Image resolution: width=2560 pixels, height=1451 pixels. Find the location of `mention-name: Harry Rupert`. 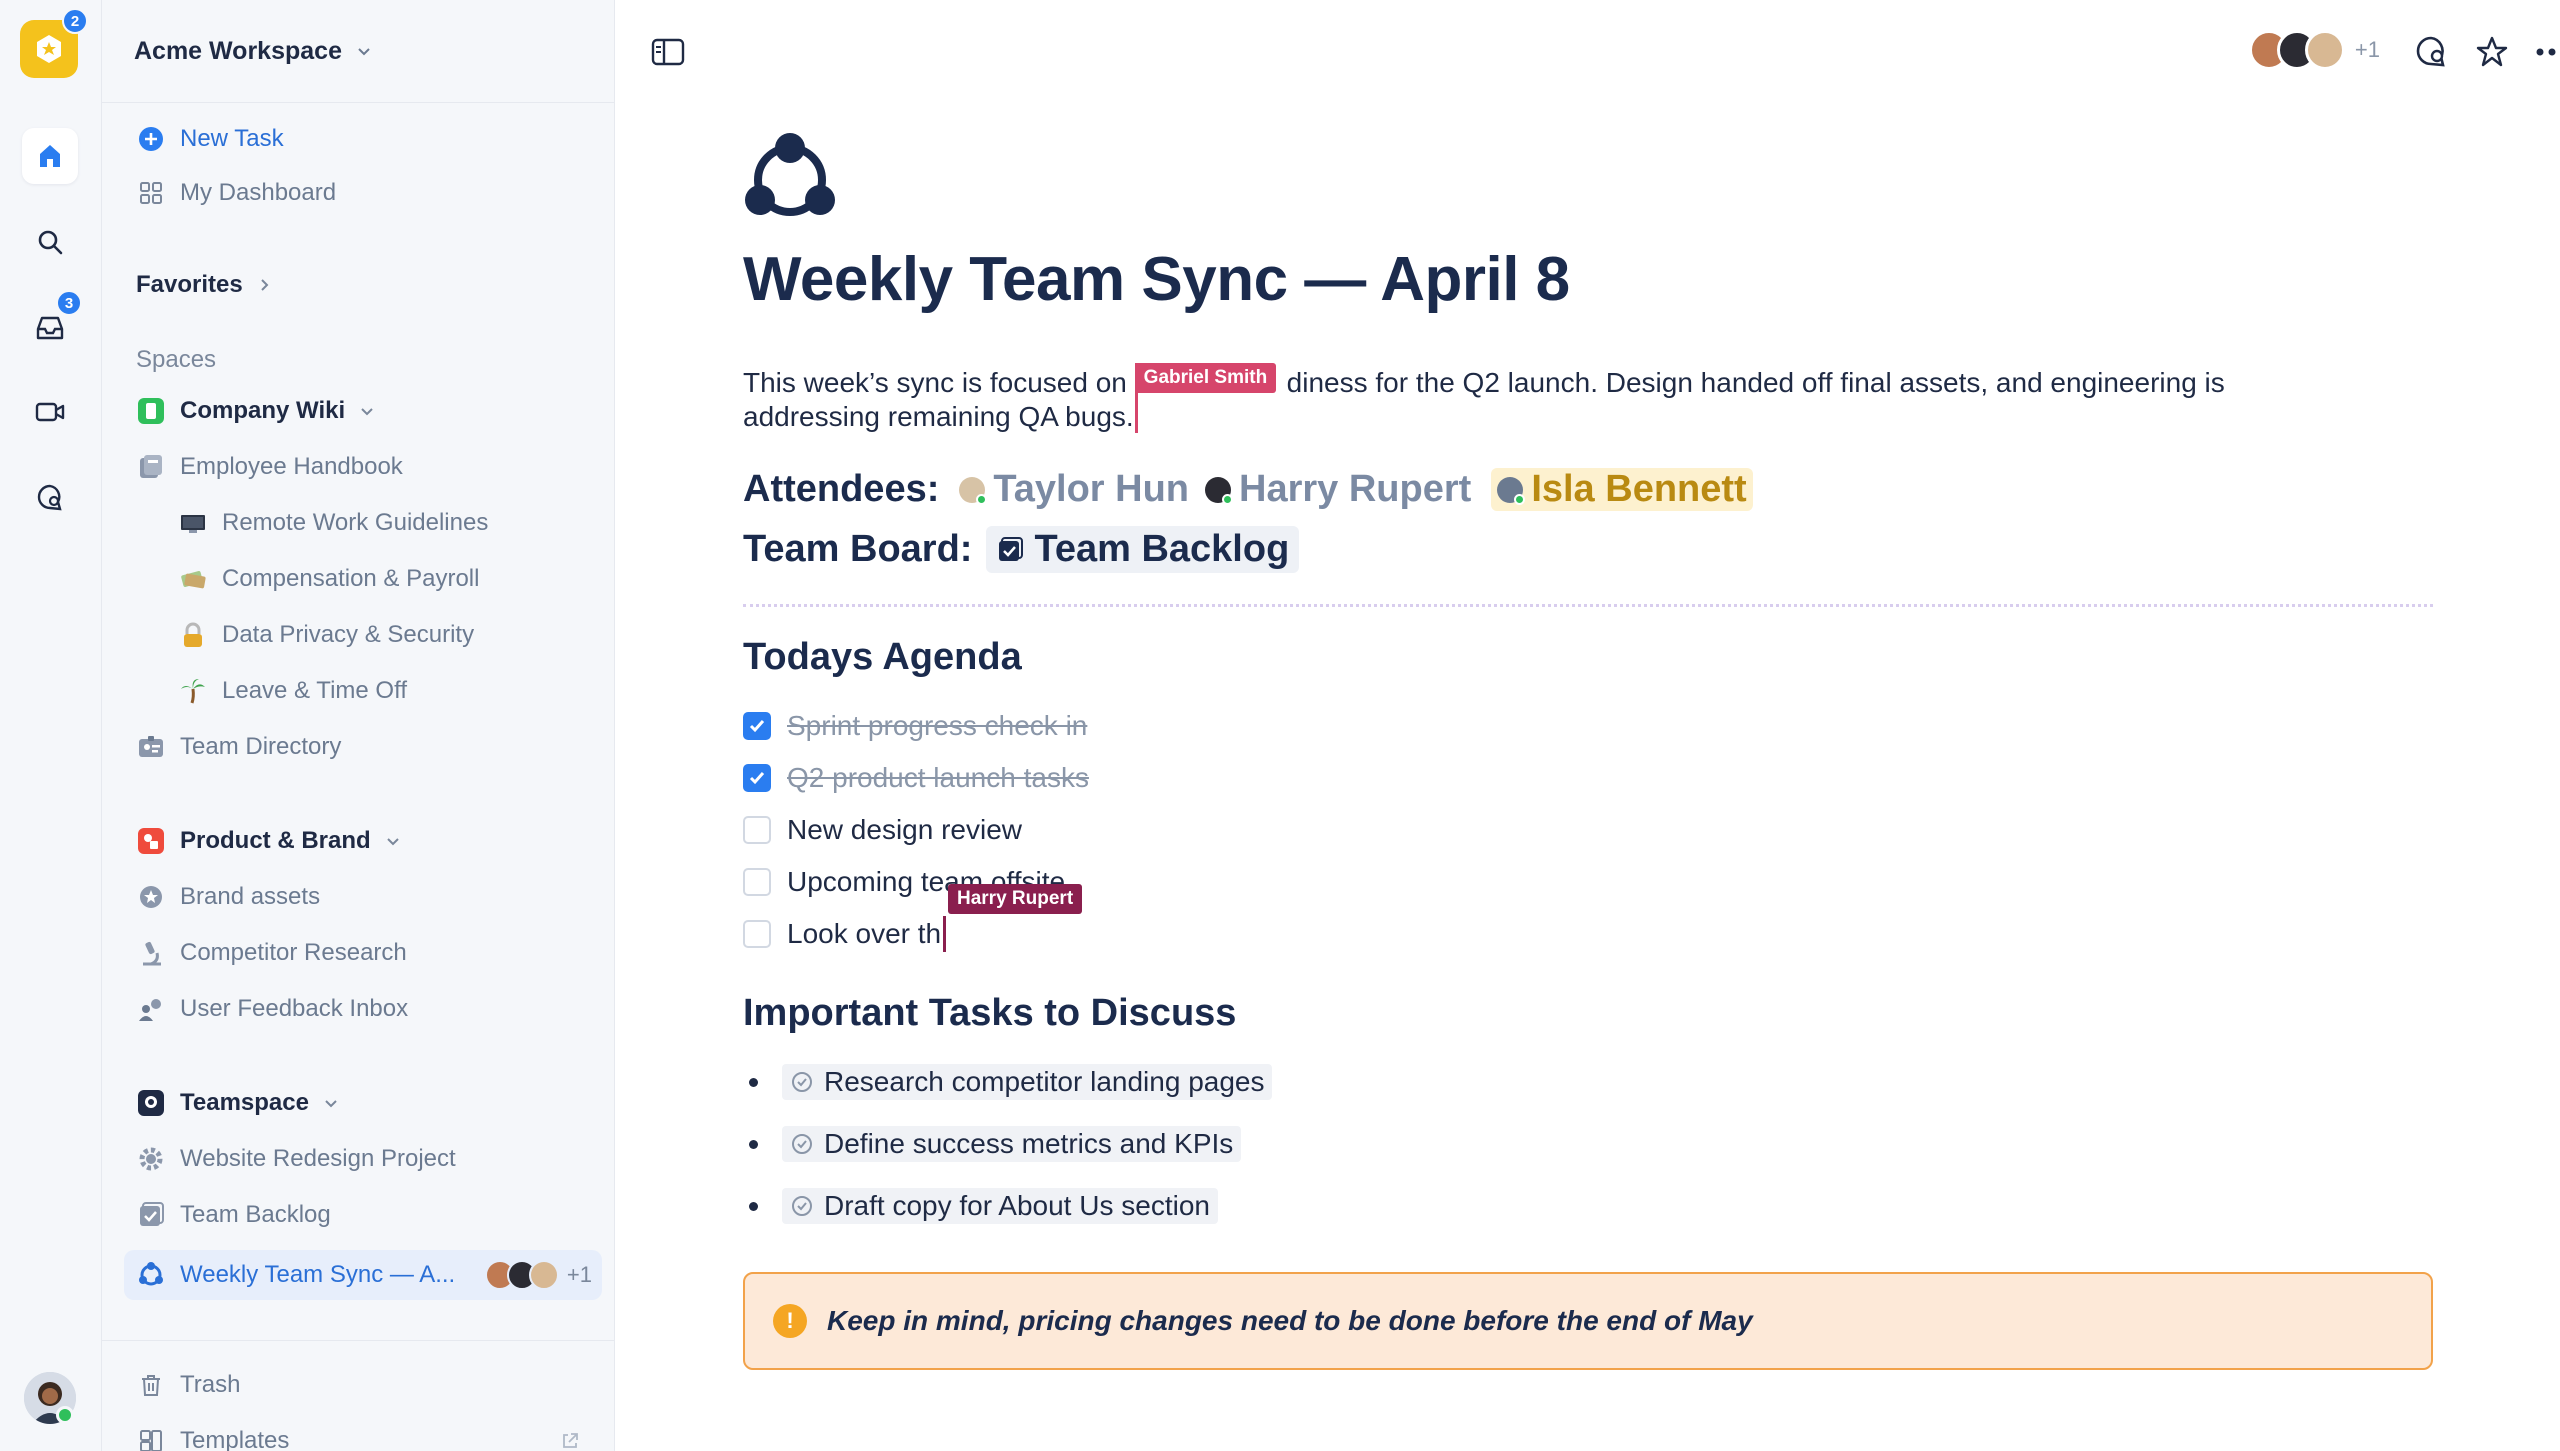

mention-name: Harry Rupert is located at coordinates (1355, 489).